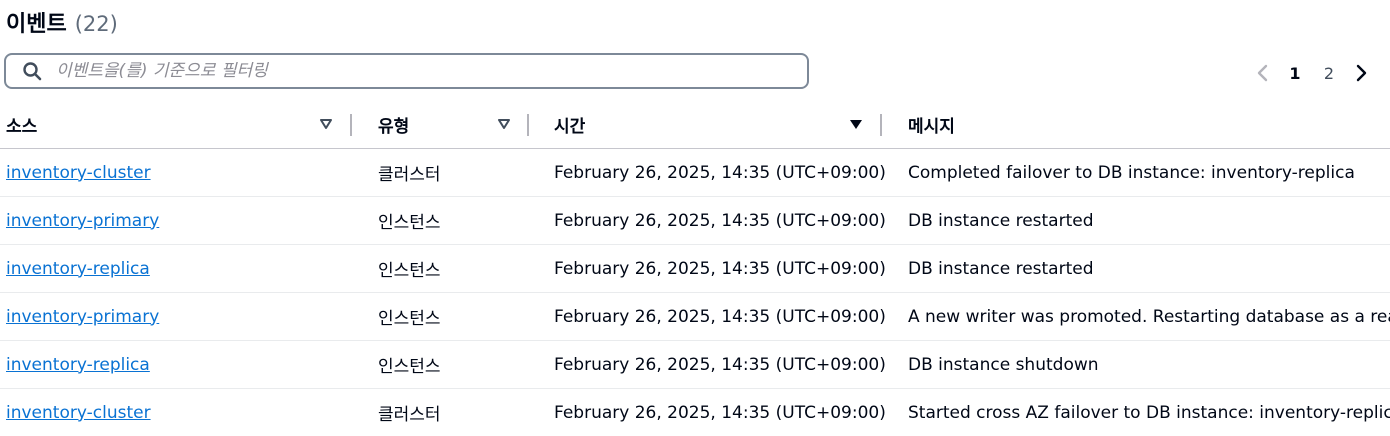 This screenshot has width=1390, height=436. I want to click on message-cell: DB instance shutdown, so click(1136, 365).